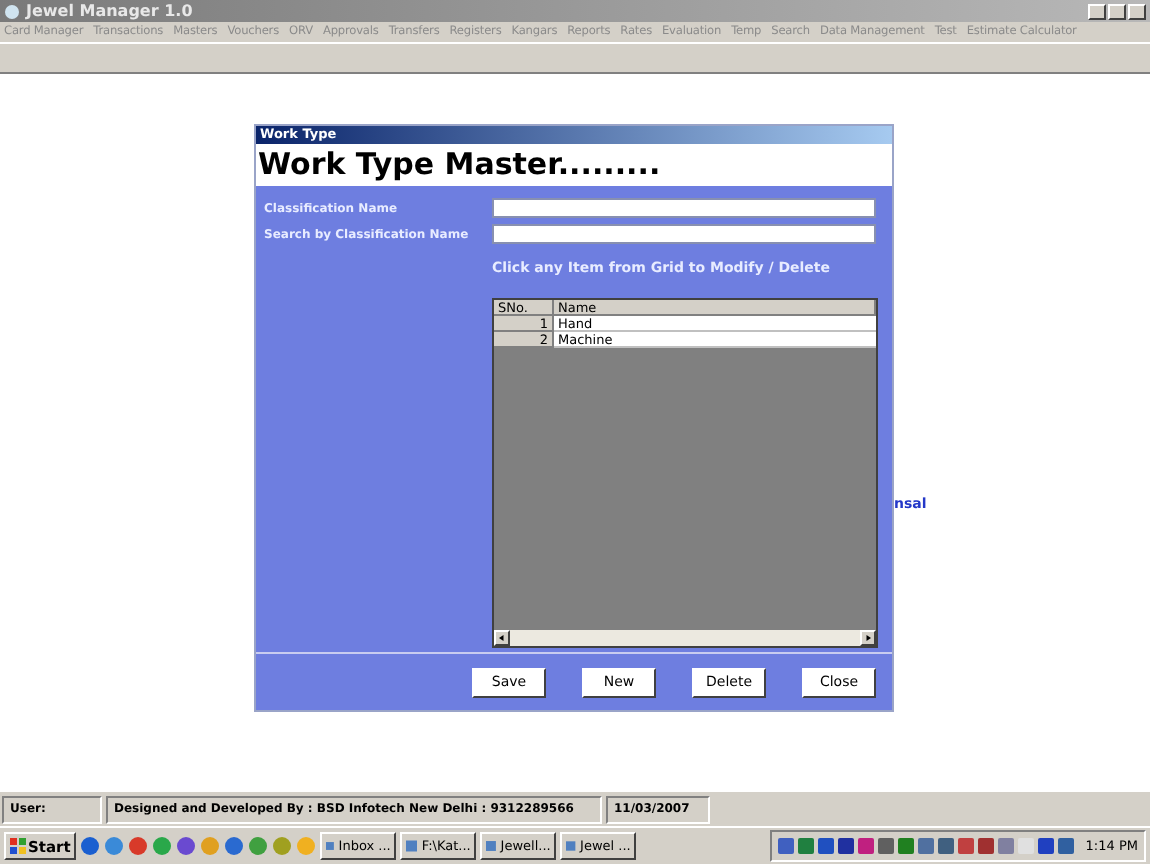 The image size is (1150, 864). Describe the element at coordinates (1097, 11) in the screenshot. I see `minimize-button` at that location.